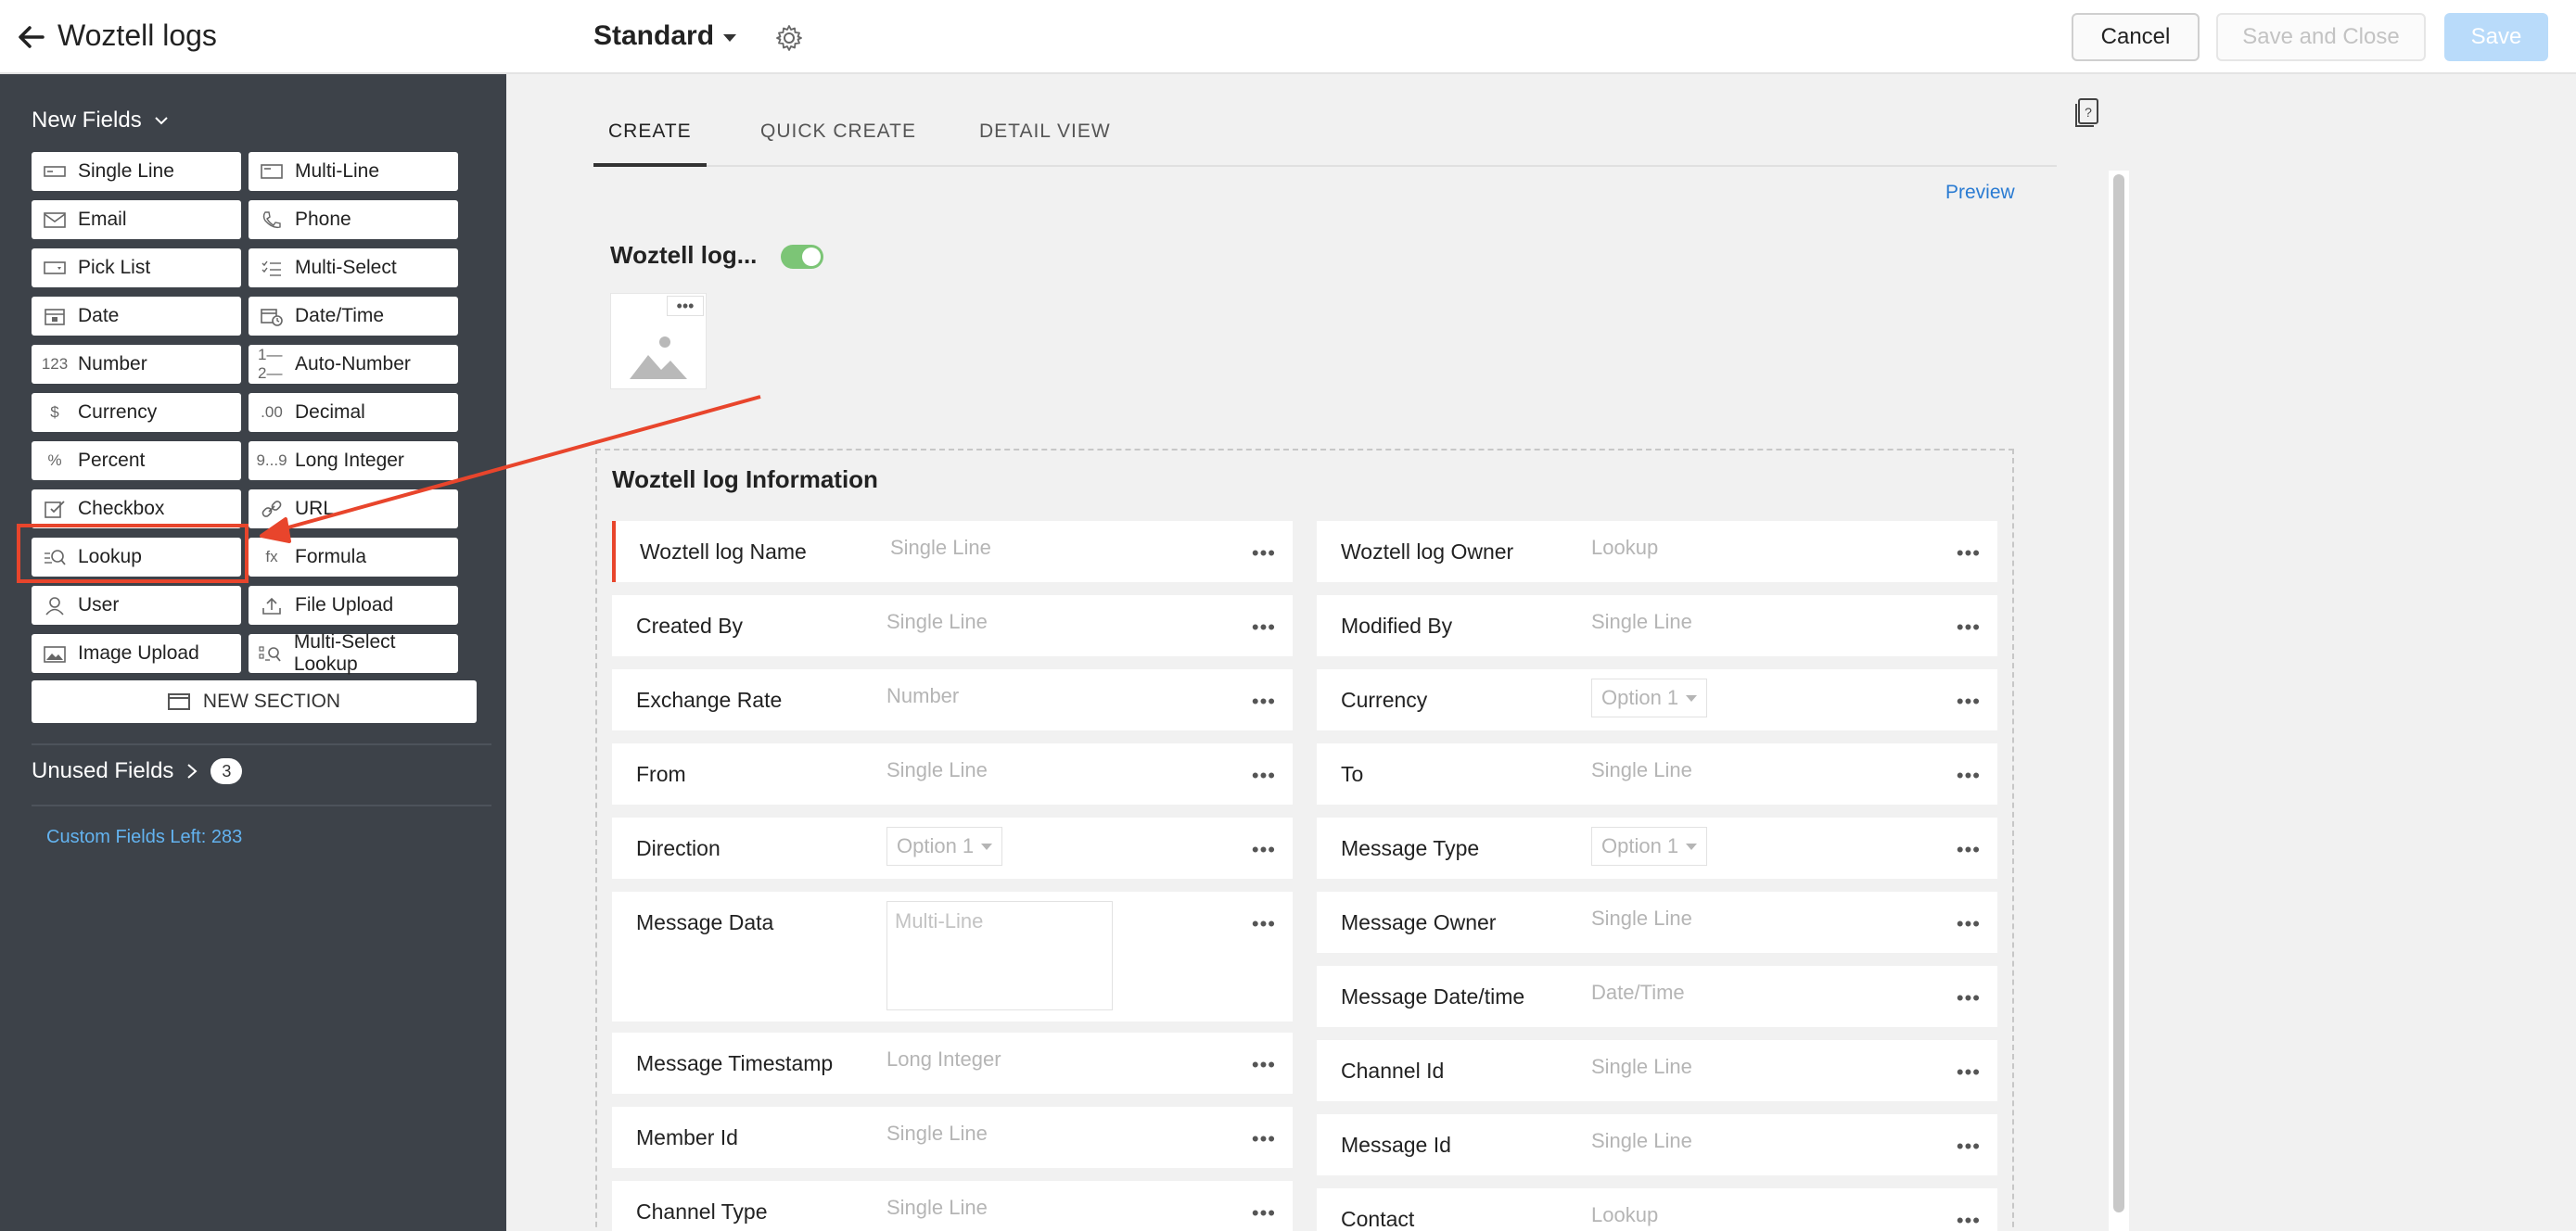 This screenshot has width=2576, height=1231. What do you see at coordinates (353, 316) in the screenshot?
I see `field-type-date-time: Date/Time` at bounding box center [353, 316].